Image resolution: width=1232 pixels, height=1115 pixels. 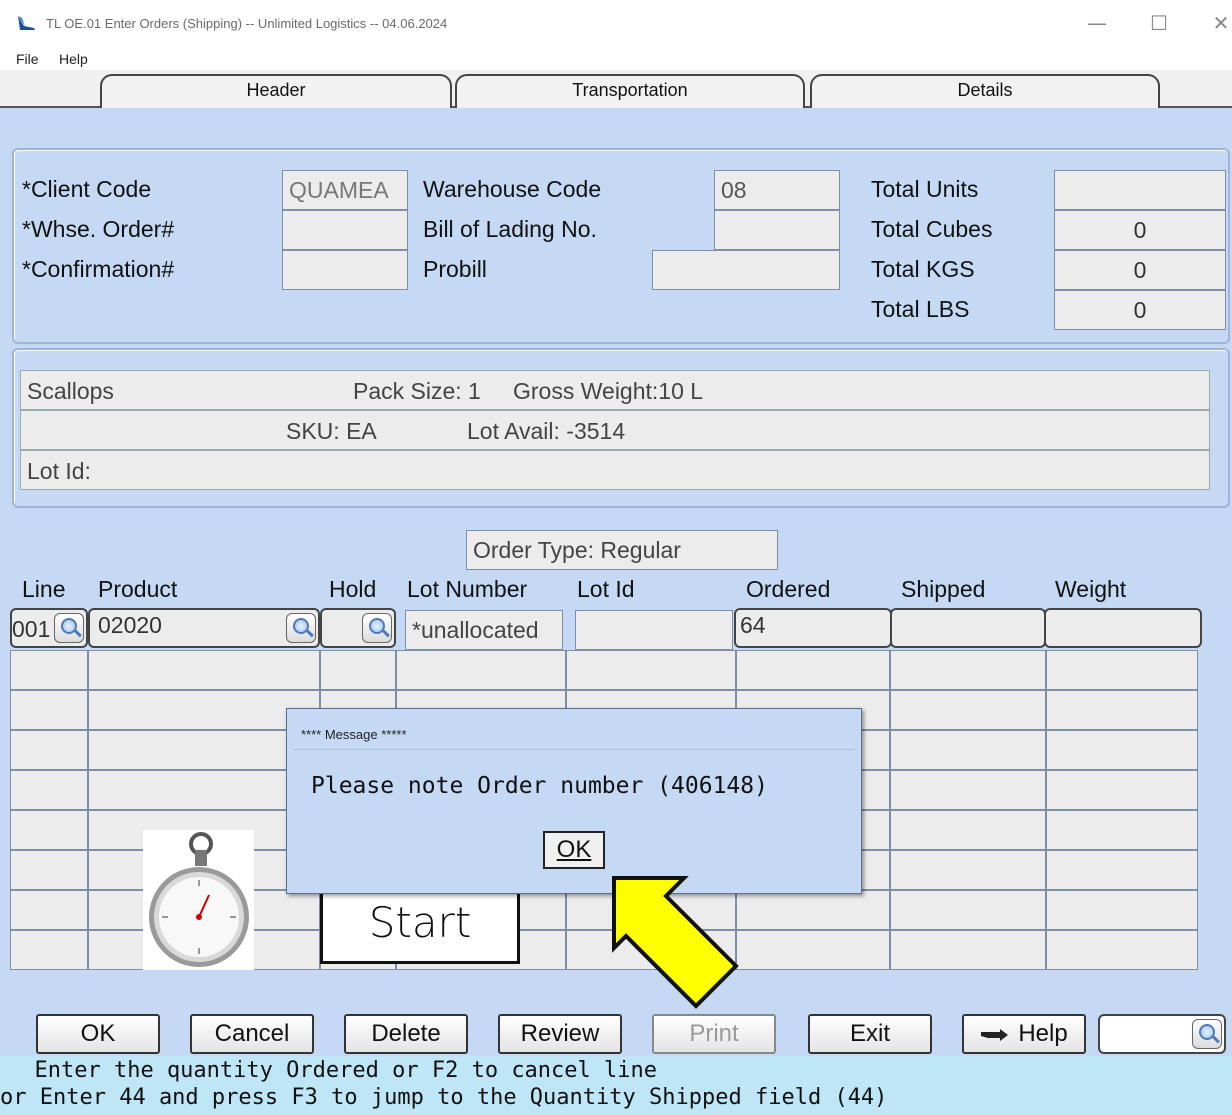 What do you see at coordinates (1140, 270) in the screenshot?
I see `total-kgs-field: 0` at bounding box center [1140, 270].